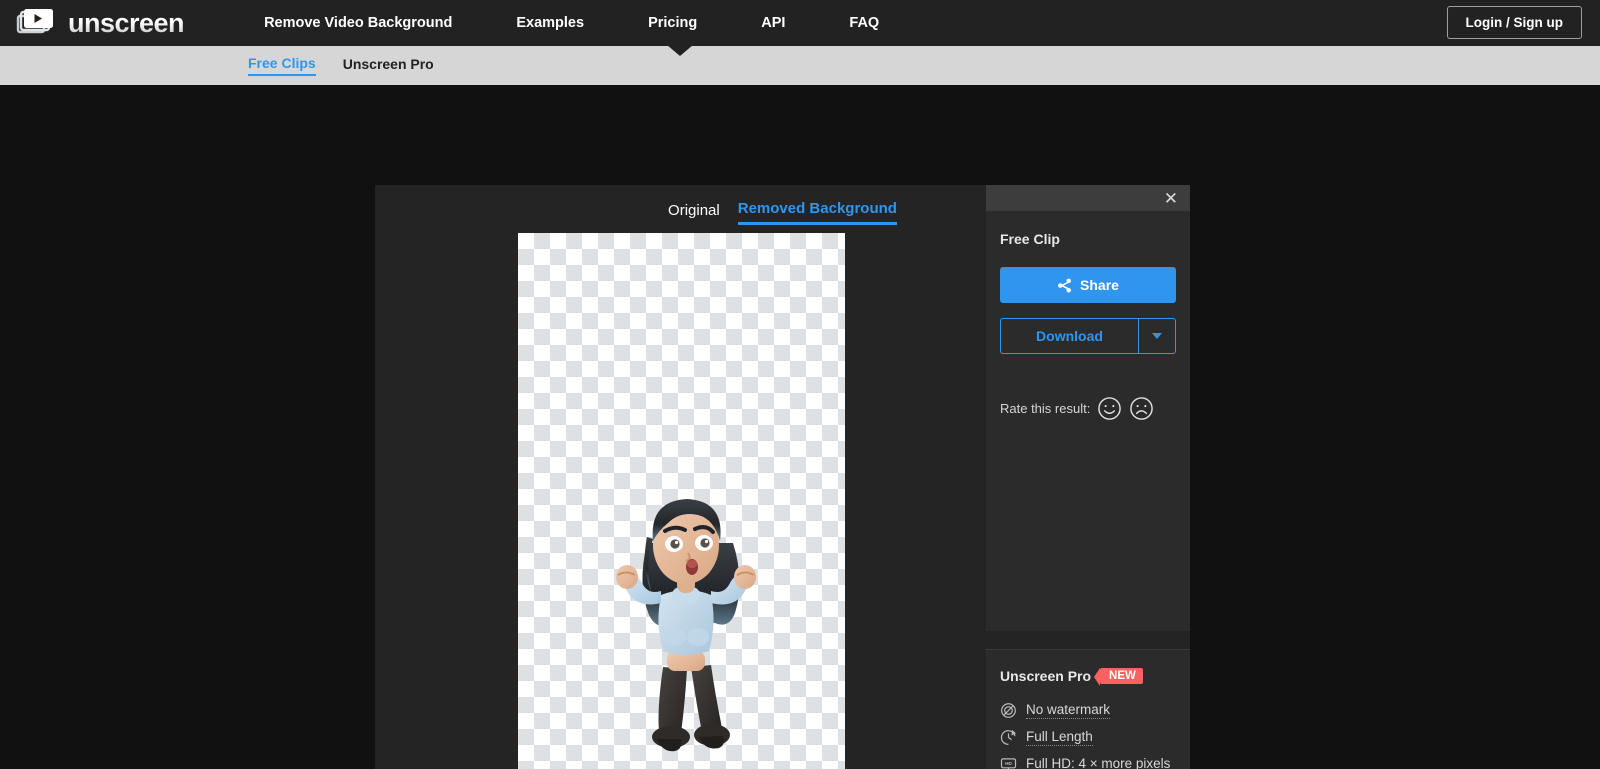  I want to click on panel-title: Free Clip, so click(1030, 239).